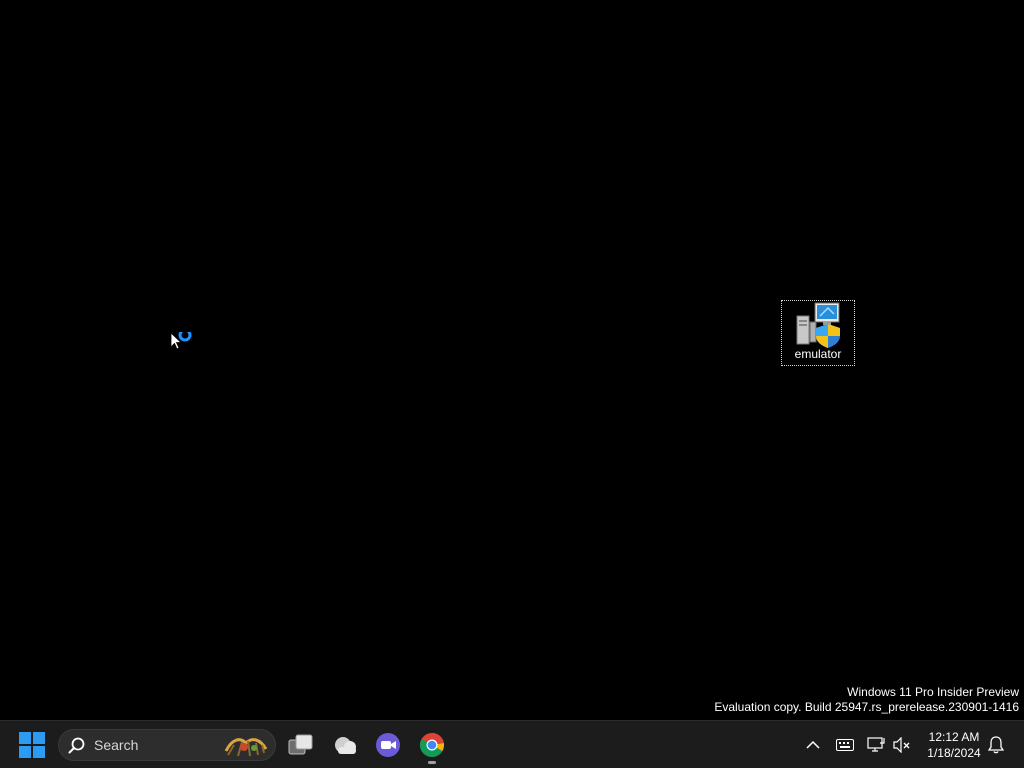 This screenshot has width=1024, height=768. I want to click on start-button, so click(32, 745).